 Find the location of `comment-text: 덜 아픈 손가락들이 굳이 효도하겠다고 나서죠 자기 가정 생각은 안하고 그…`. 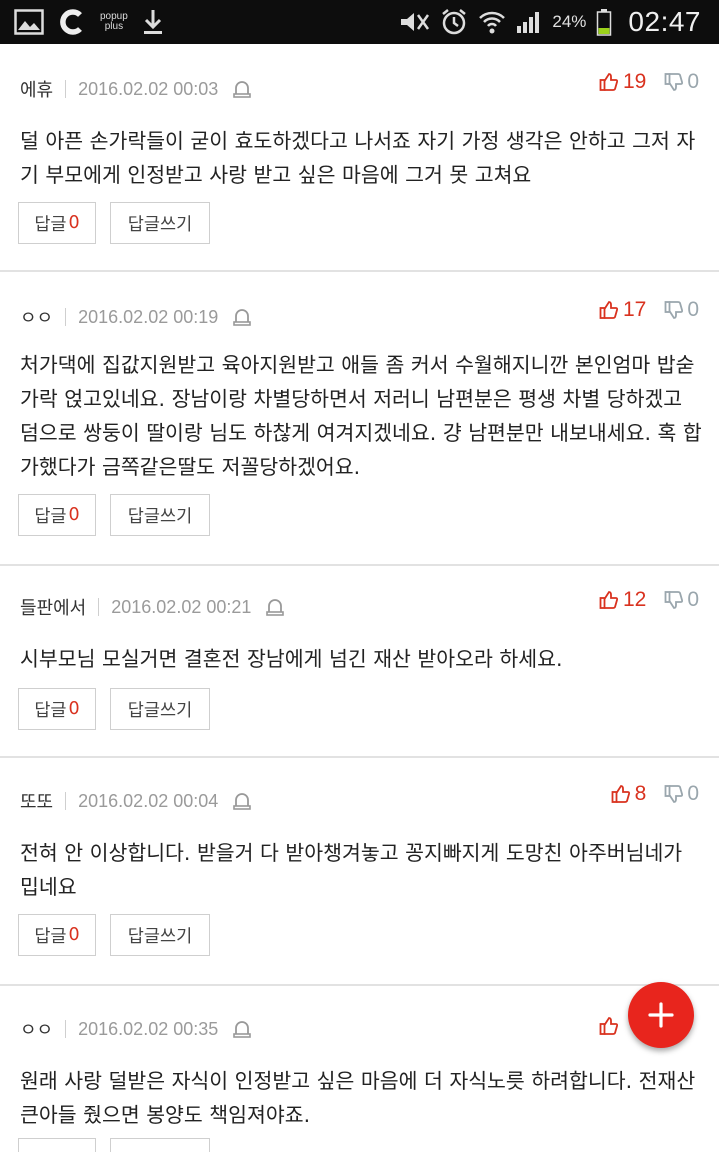

comment-text: 덜 아픈 손가락들이 굳이 효도하겠다고 나서죠 자기 가정 생각은 안하고 그… is located at coordinates (358, 158).